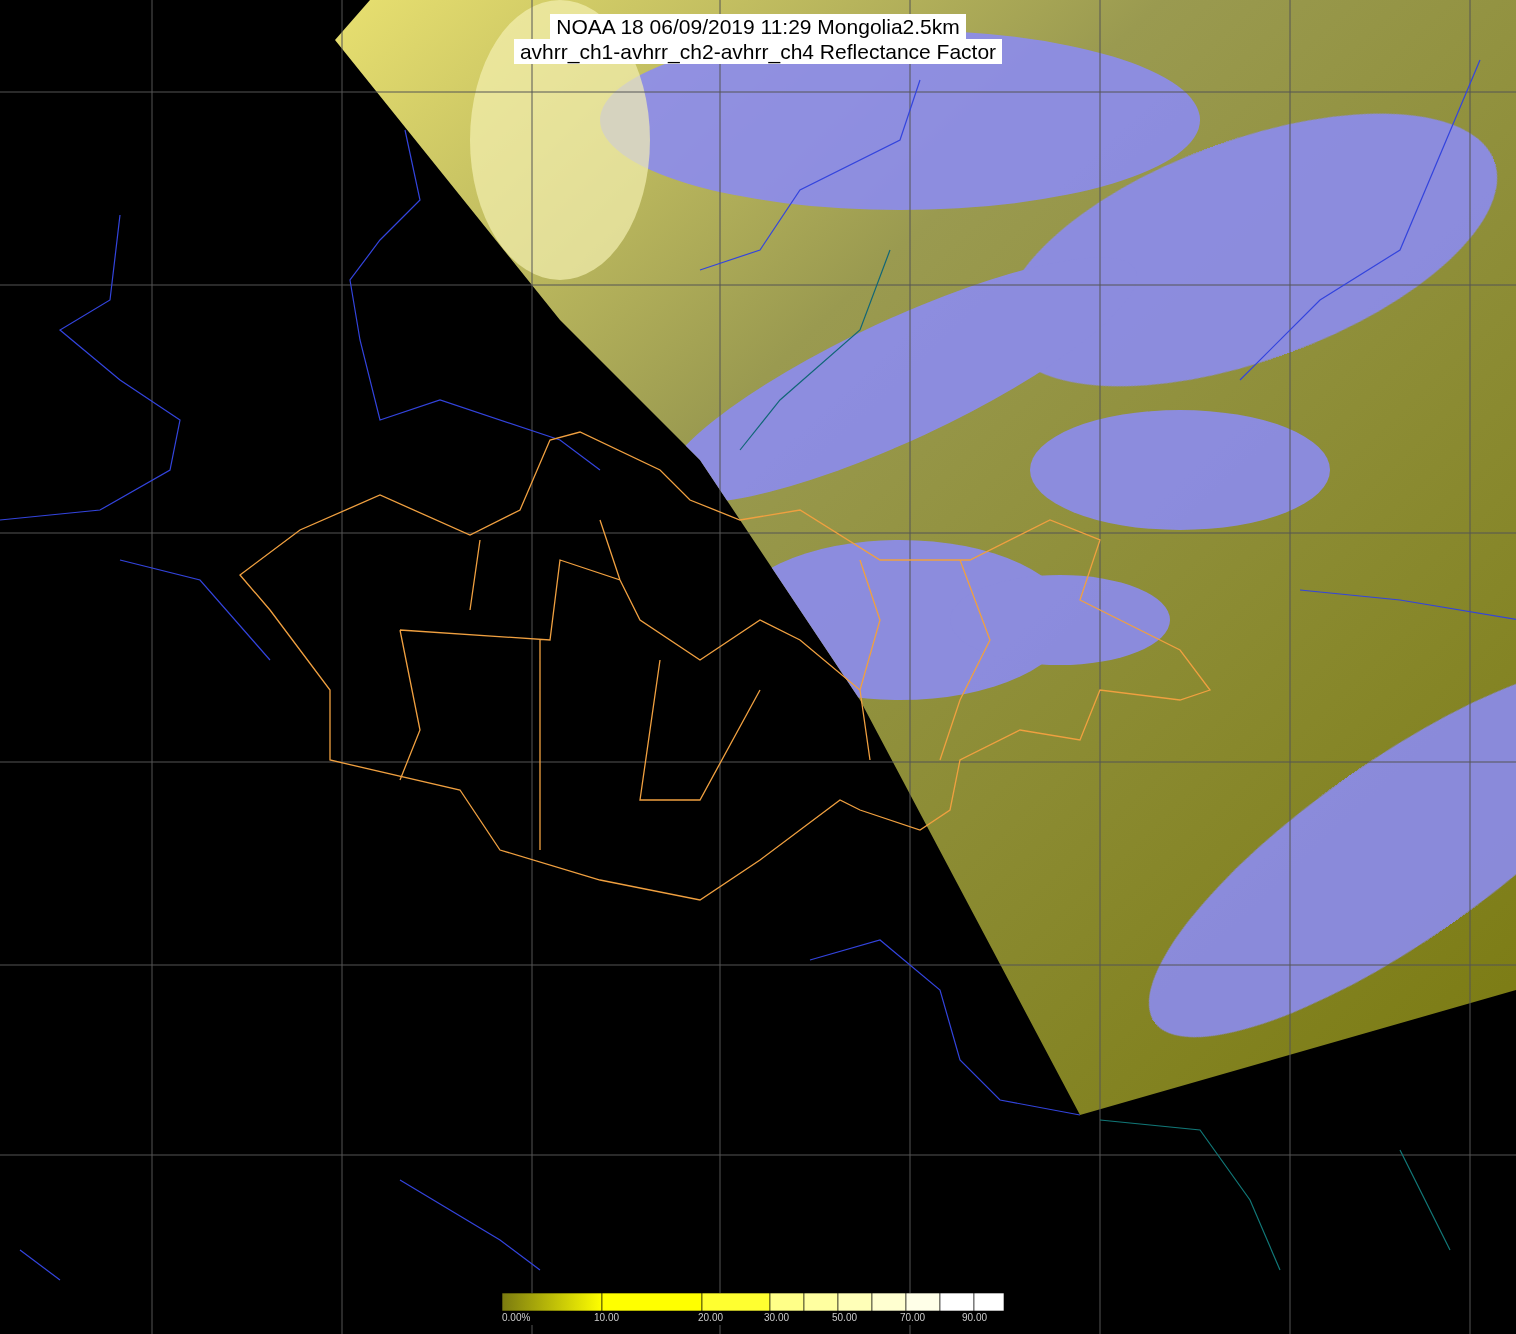 This screenshot has width=1516, height=1334. I want to click on scale-label: 90.00, so click(975, 1318).